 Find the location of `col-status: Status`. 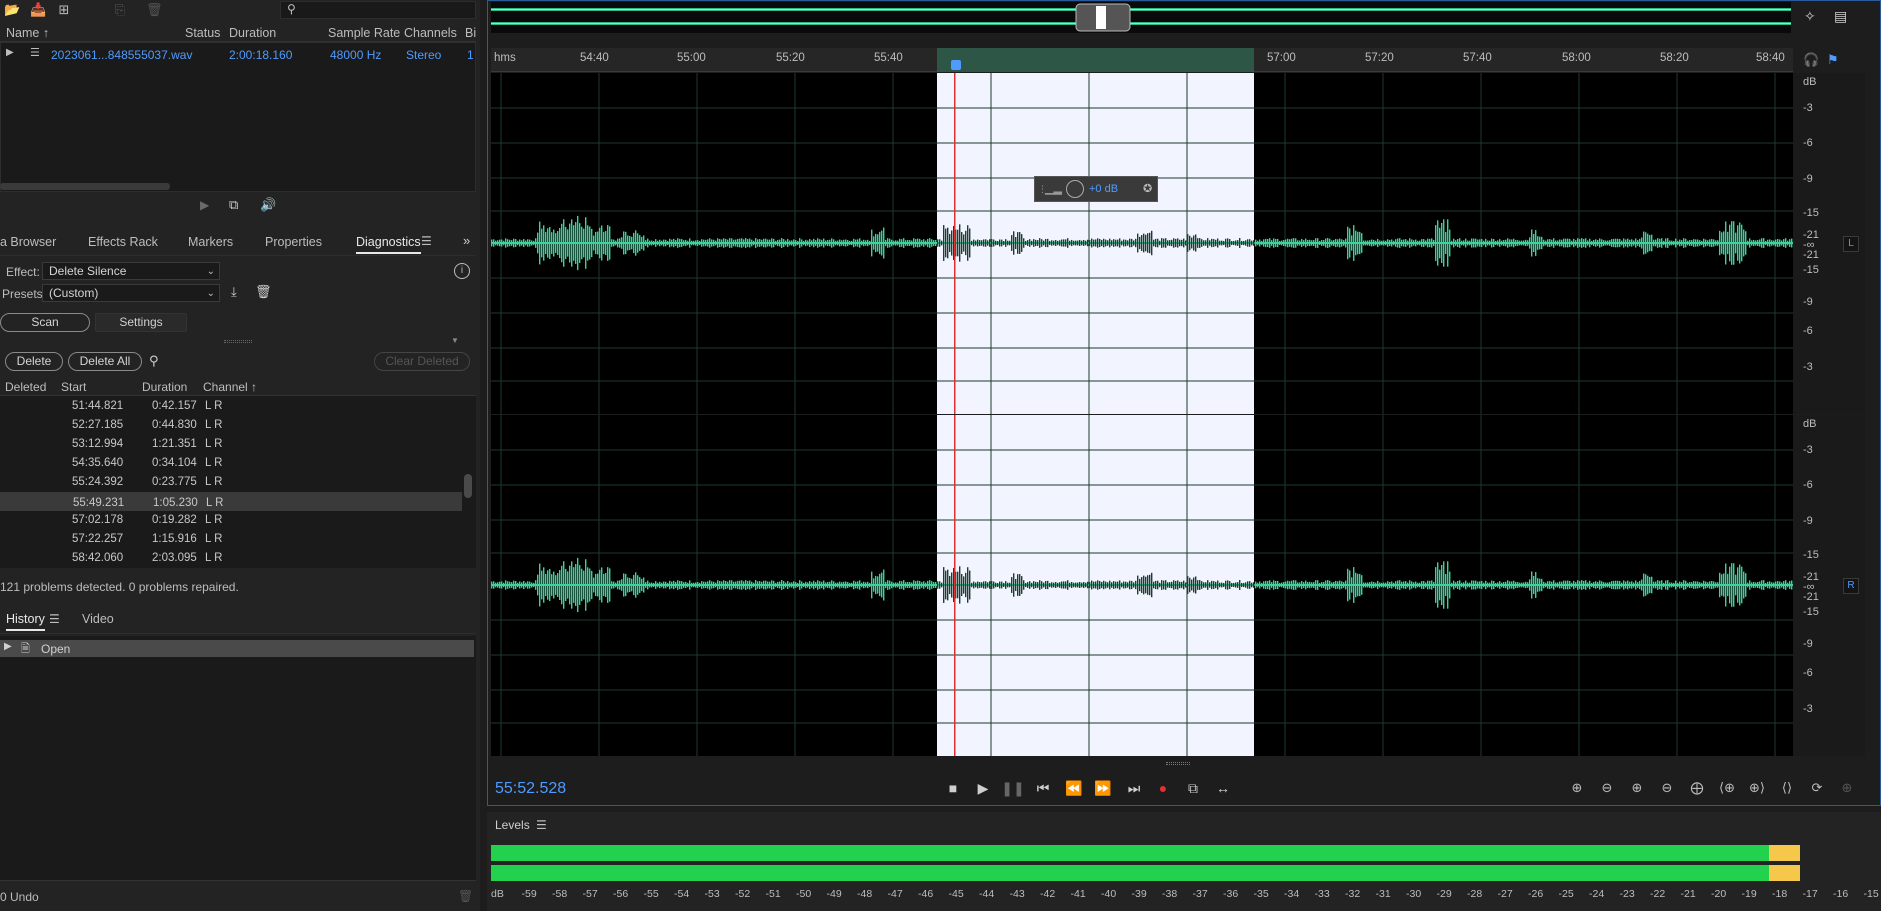

col-status: Status is located at coordinates (202, 33).